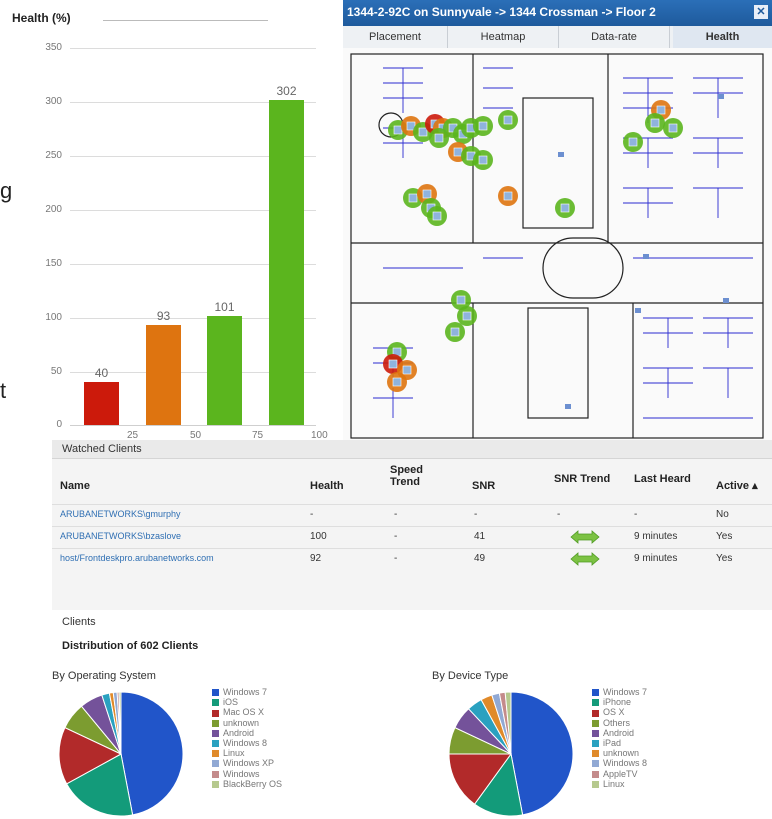 This screenshot has height=819, width=772. I want to click on close-icon: ✕, so click(761, 12).